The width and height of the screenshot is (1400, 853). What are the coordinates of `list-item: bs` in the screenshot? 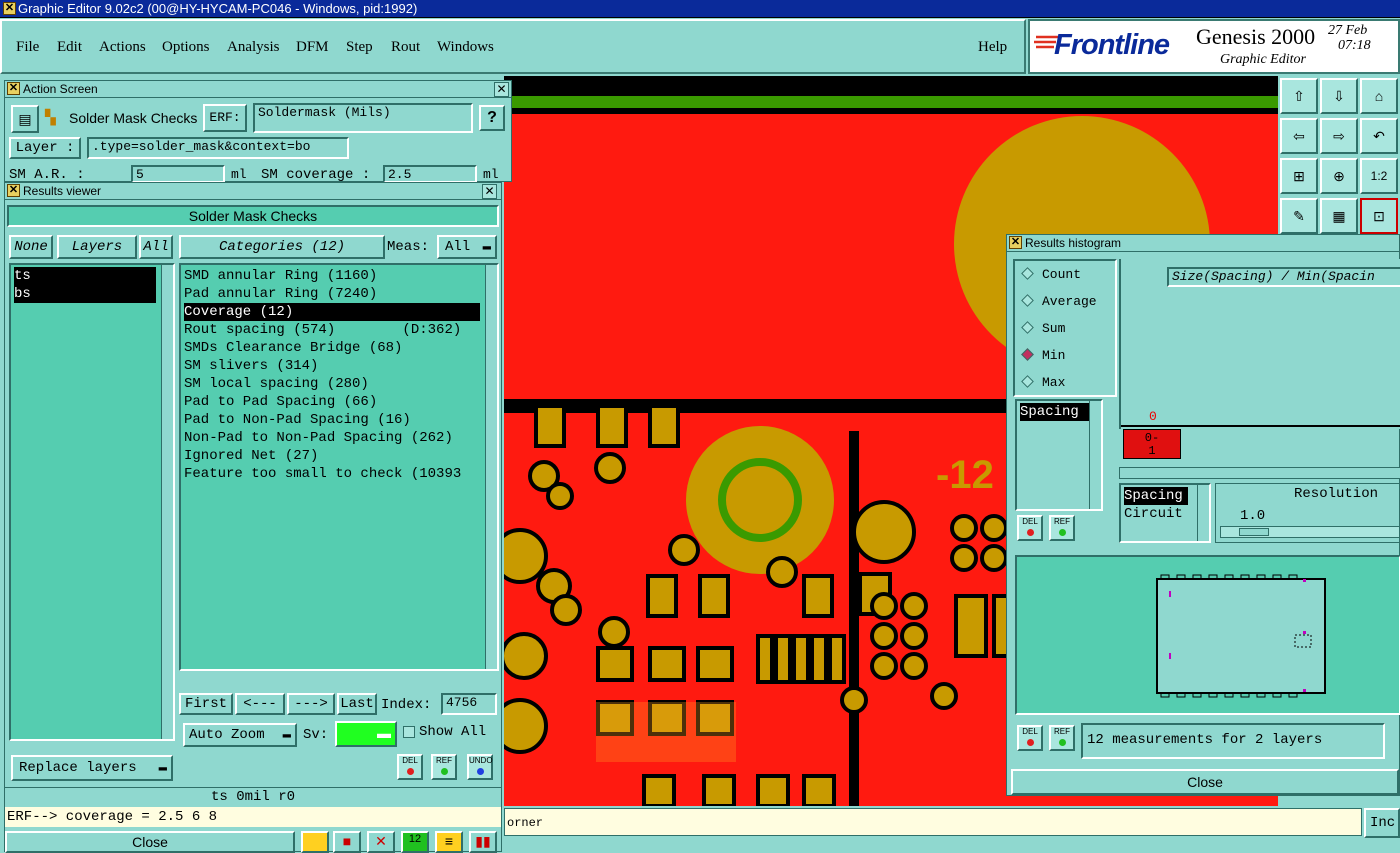 It's located at (85, 294).